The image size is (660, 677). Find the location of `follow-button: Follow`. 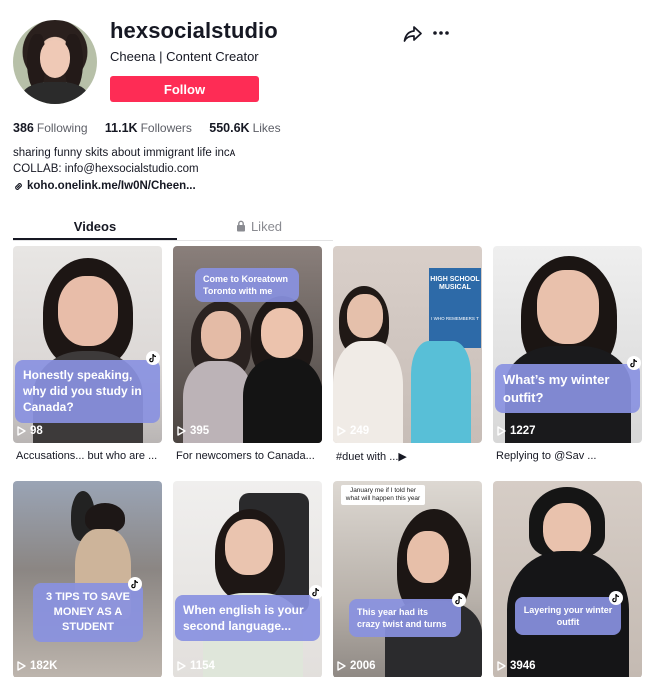

follow-button: Follow is located at coordinates (184, 89).